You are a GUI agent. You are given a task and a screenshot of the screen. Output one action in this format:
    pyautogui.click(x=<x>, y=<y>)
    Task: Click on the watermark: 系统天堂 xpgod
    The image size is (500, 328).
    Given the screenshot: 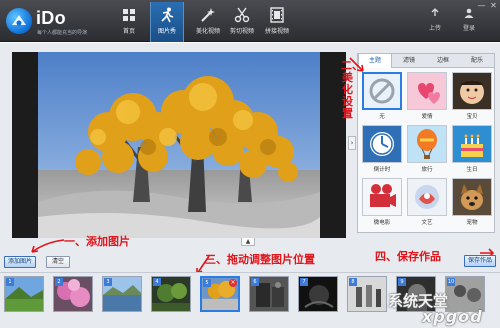 What is the action you would take?
    pyautogui.click(x=443, y=308)
    